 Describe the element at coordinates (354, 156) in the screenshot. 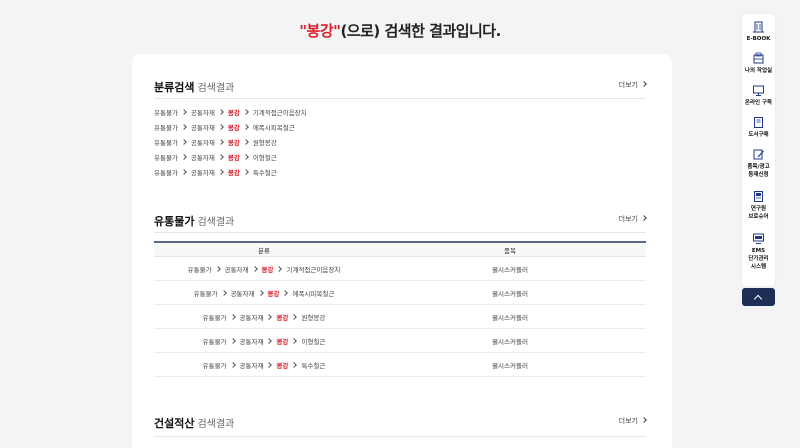

I see `category-result-link: 유통물가 공통자재 봉강 이형철근` at that location.